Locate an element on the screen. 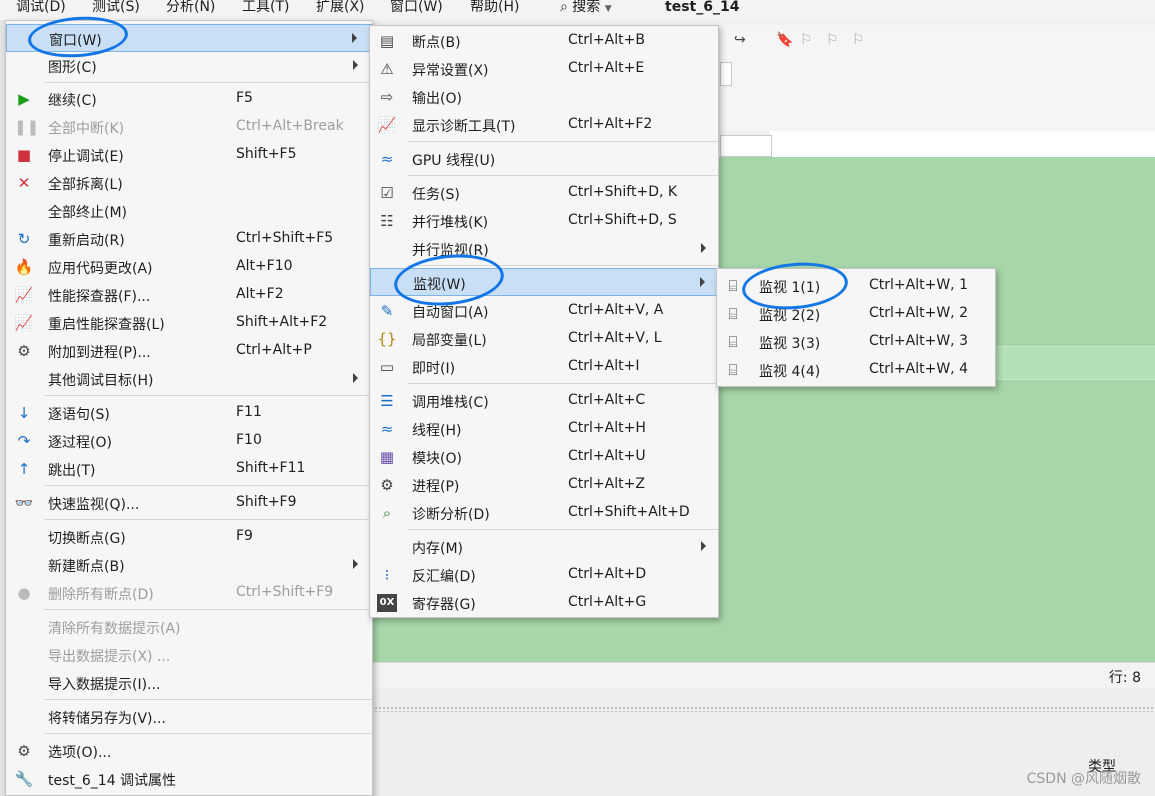 The width and height of the screenshot is (1155, 796). diagnostics-icon: ⌕ is located at coordinates (387, 513).